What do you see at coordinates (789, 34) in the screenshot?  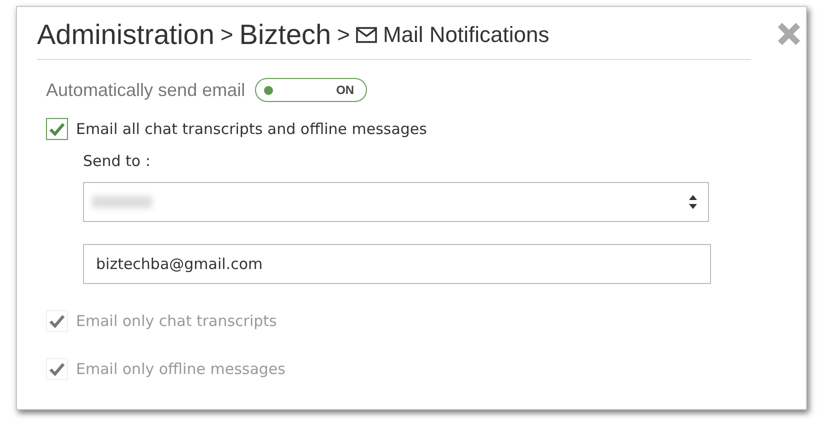 I see `close-icon` at bounding box center [789, 34].